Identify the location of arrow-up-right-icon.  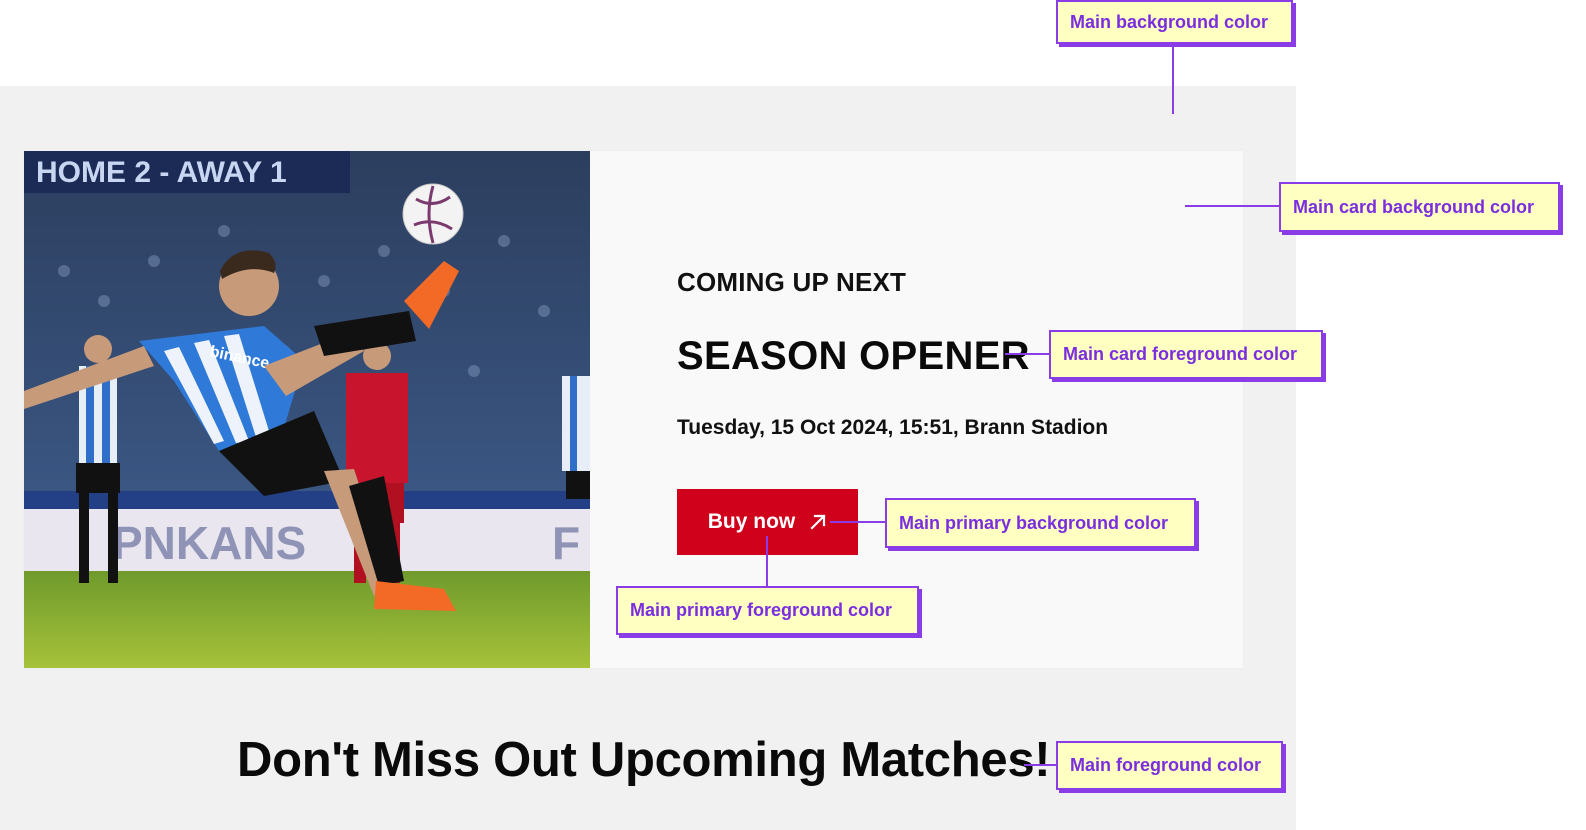
(818, 522).